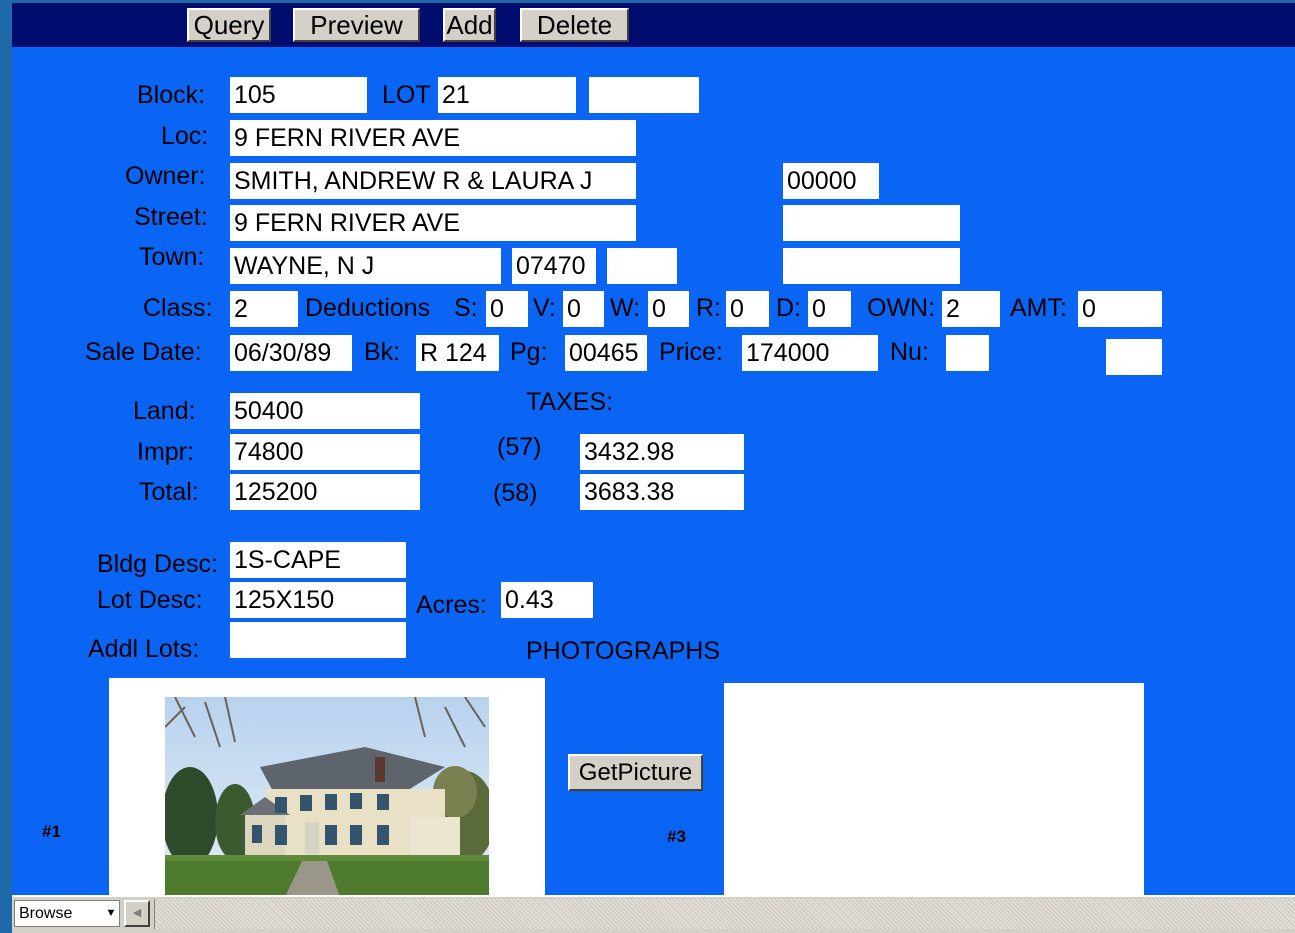 This screenshot has height=933, width=1295. What do you see at coordinates (382, 352) in the screenshot?
I see `bk-label: Bk:` at bounding box center [382, 352].